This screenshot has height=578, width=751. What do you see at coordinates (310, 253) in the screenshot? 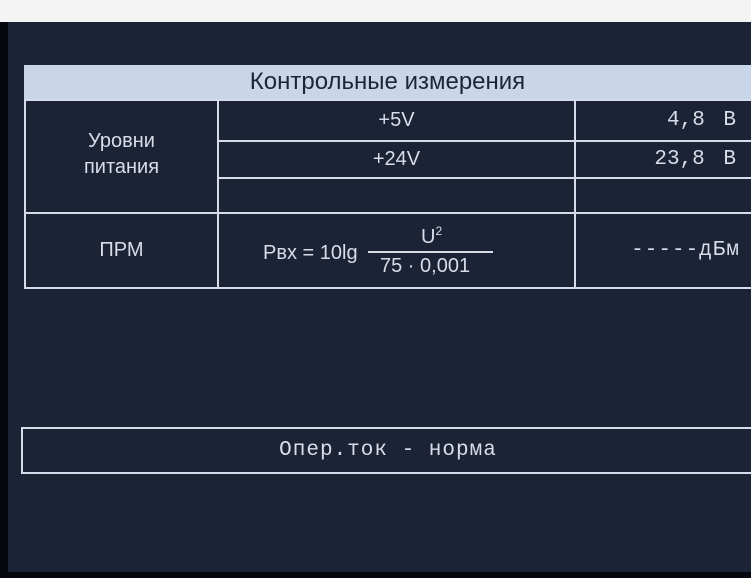
I see `formula-lhs: Pвх = 10lg` at bounding box center [310, 253].